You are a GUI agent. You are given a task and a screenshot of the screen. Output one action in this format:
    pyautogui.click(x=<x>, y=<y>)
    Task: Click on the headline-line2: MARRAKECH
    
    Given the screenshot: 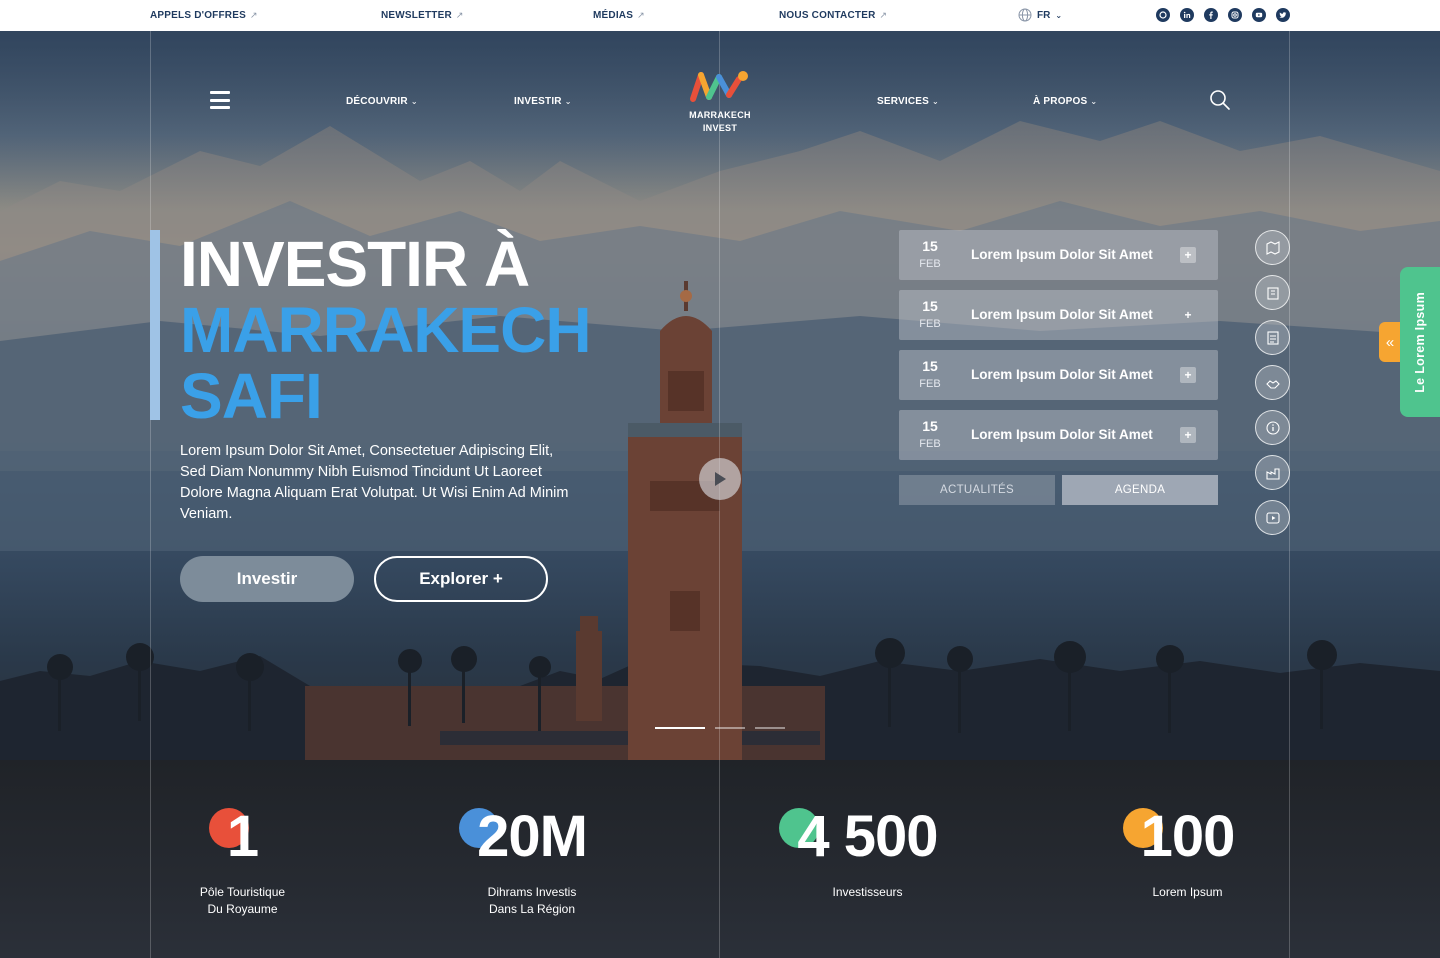 What is the action you would take?
    pyautogui.click(x=386, y=330)
    